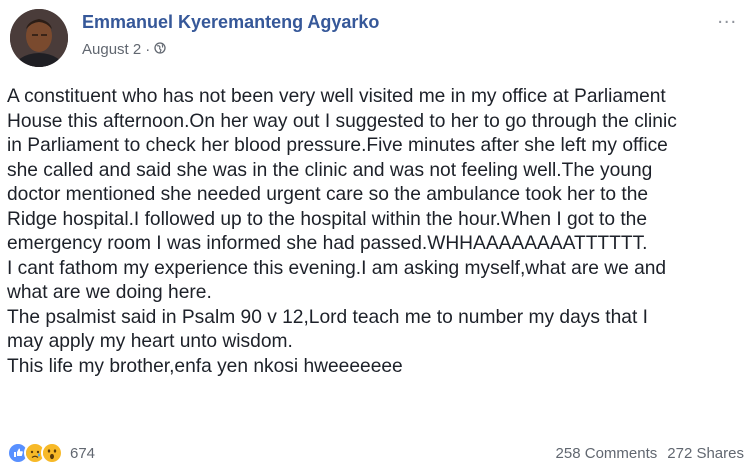 The width and height of the screenshot is (751, 473). I want to click on engagement-stats: 258 Comments 272 Shares, so click(650, 453).